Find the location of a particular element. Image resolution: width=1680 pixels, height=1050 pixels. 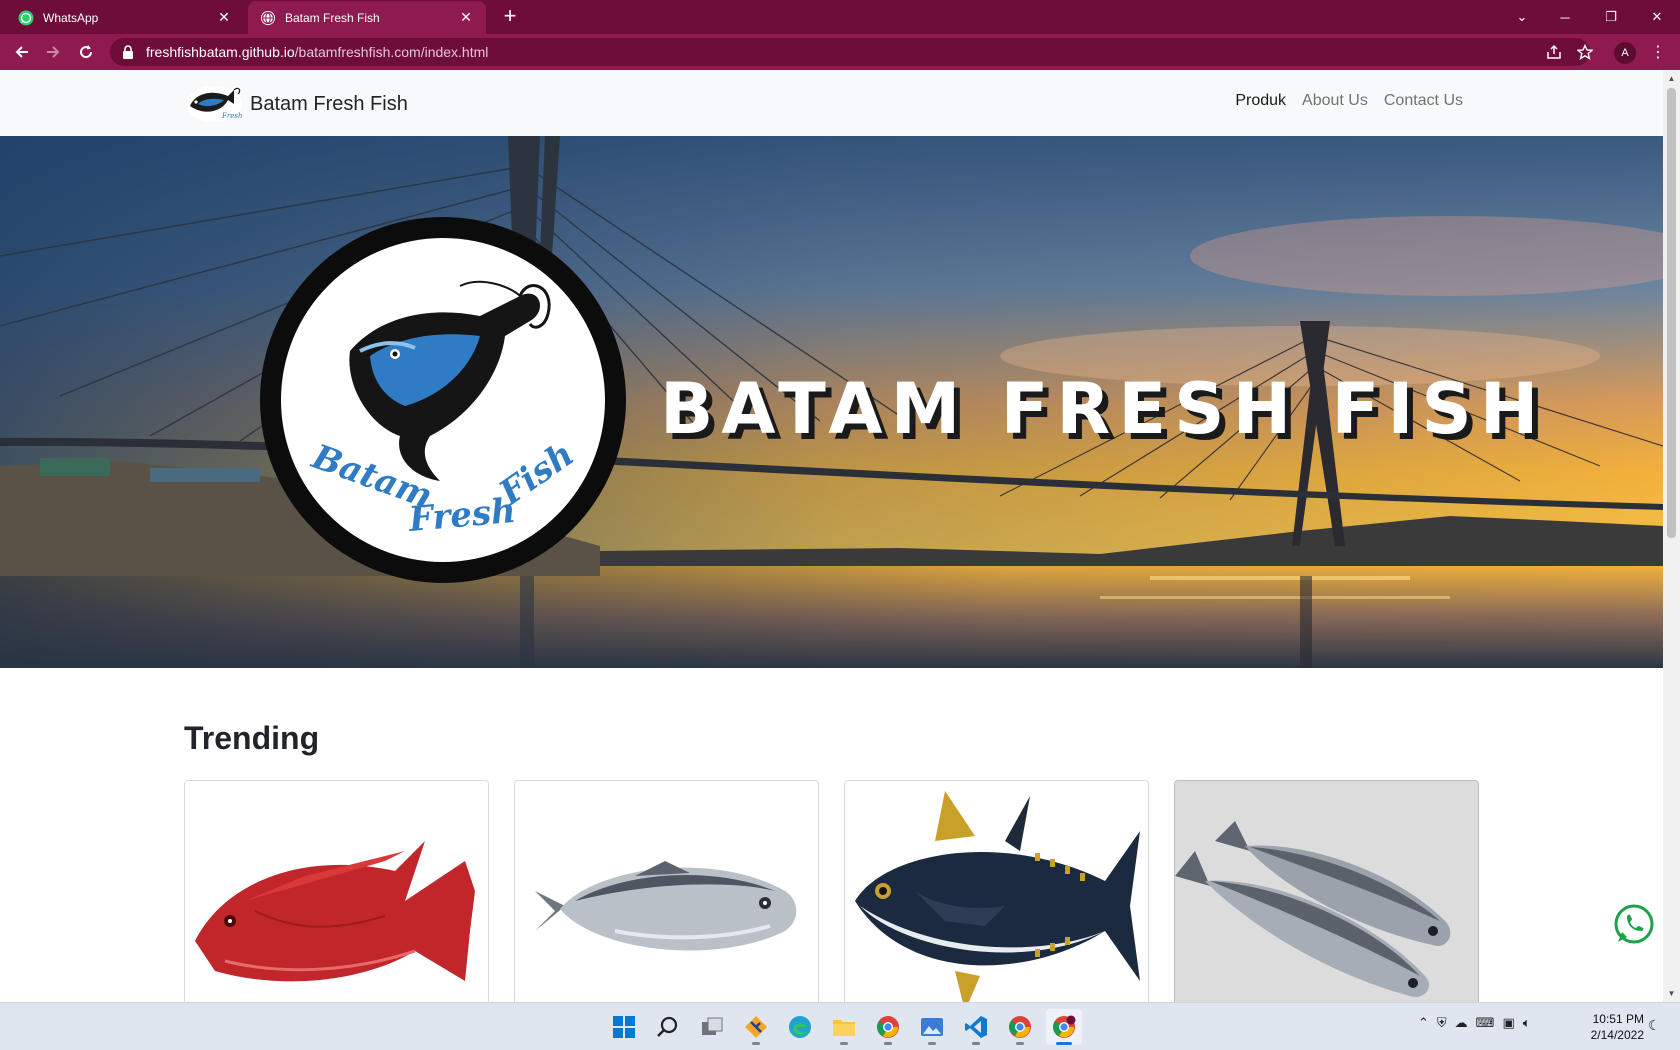

volume-icon: 🔈︎ is located at coordinates (1527, 1023).